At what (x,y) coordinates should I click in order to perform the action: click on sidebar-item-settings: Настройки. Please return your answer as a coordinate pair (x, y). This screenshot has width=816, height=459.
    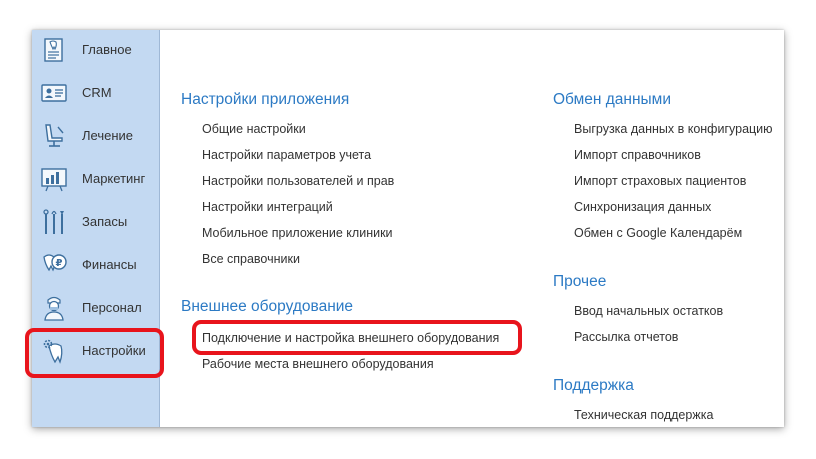
    Looking at the image, I should click on (95, 351).